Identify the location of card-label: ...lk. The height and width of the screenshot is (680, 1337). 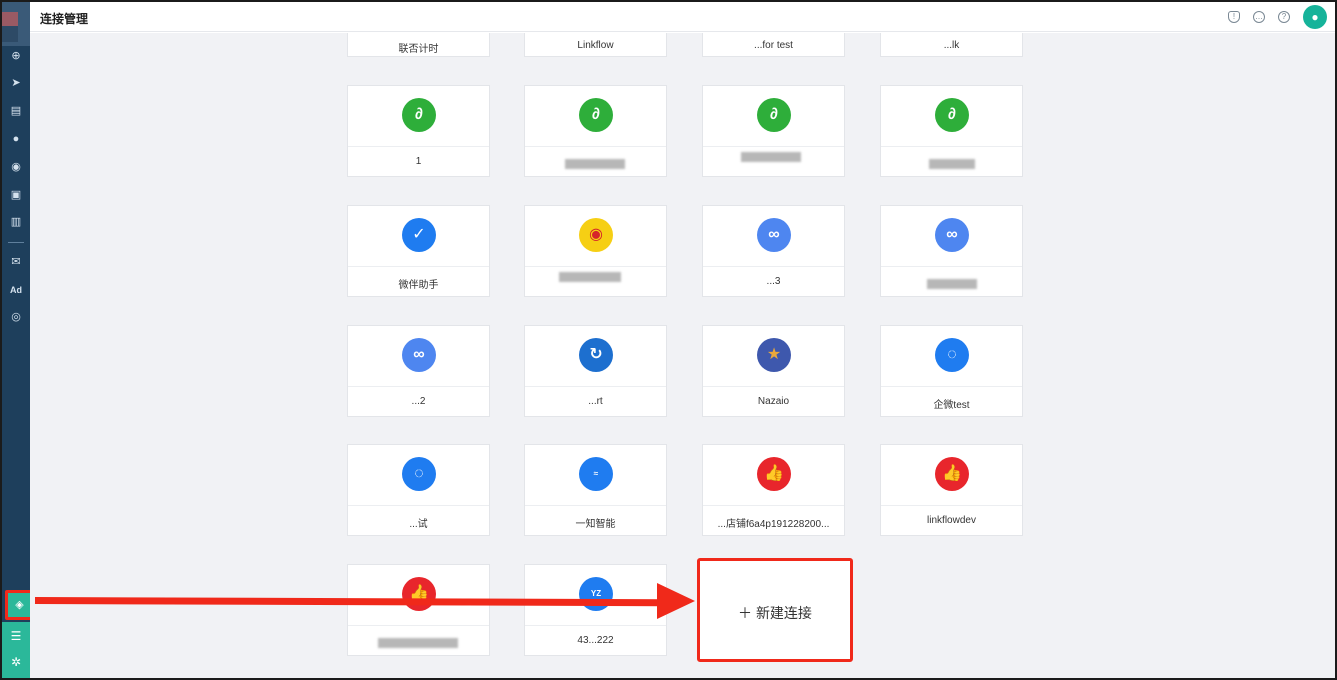
(951, 45).